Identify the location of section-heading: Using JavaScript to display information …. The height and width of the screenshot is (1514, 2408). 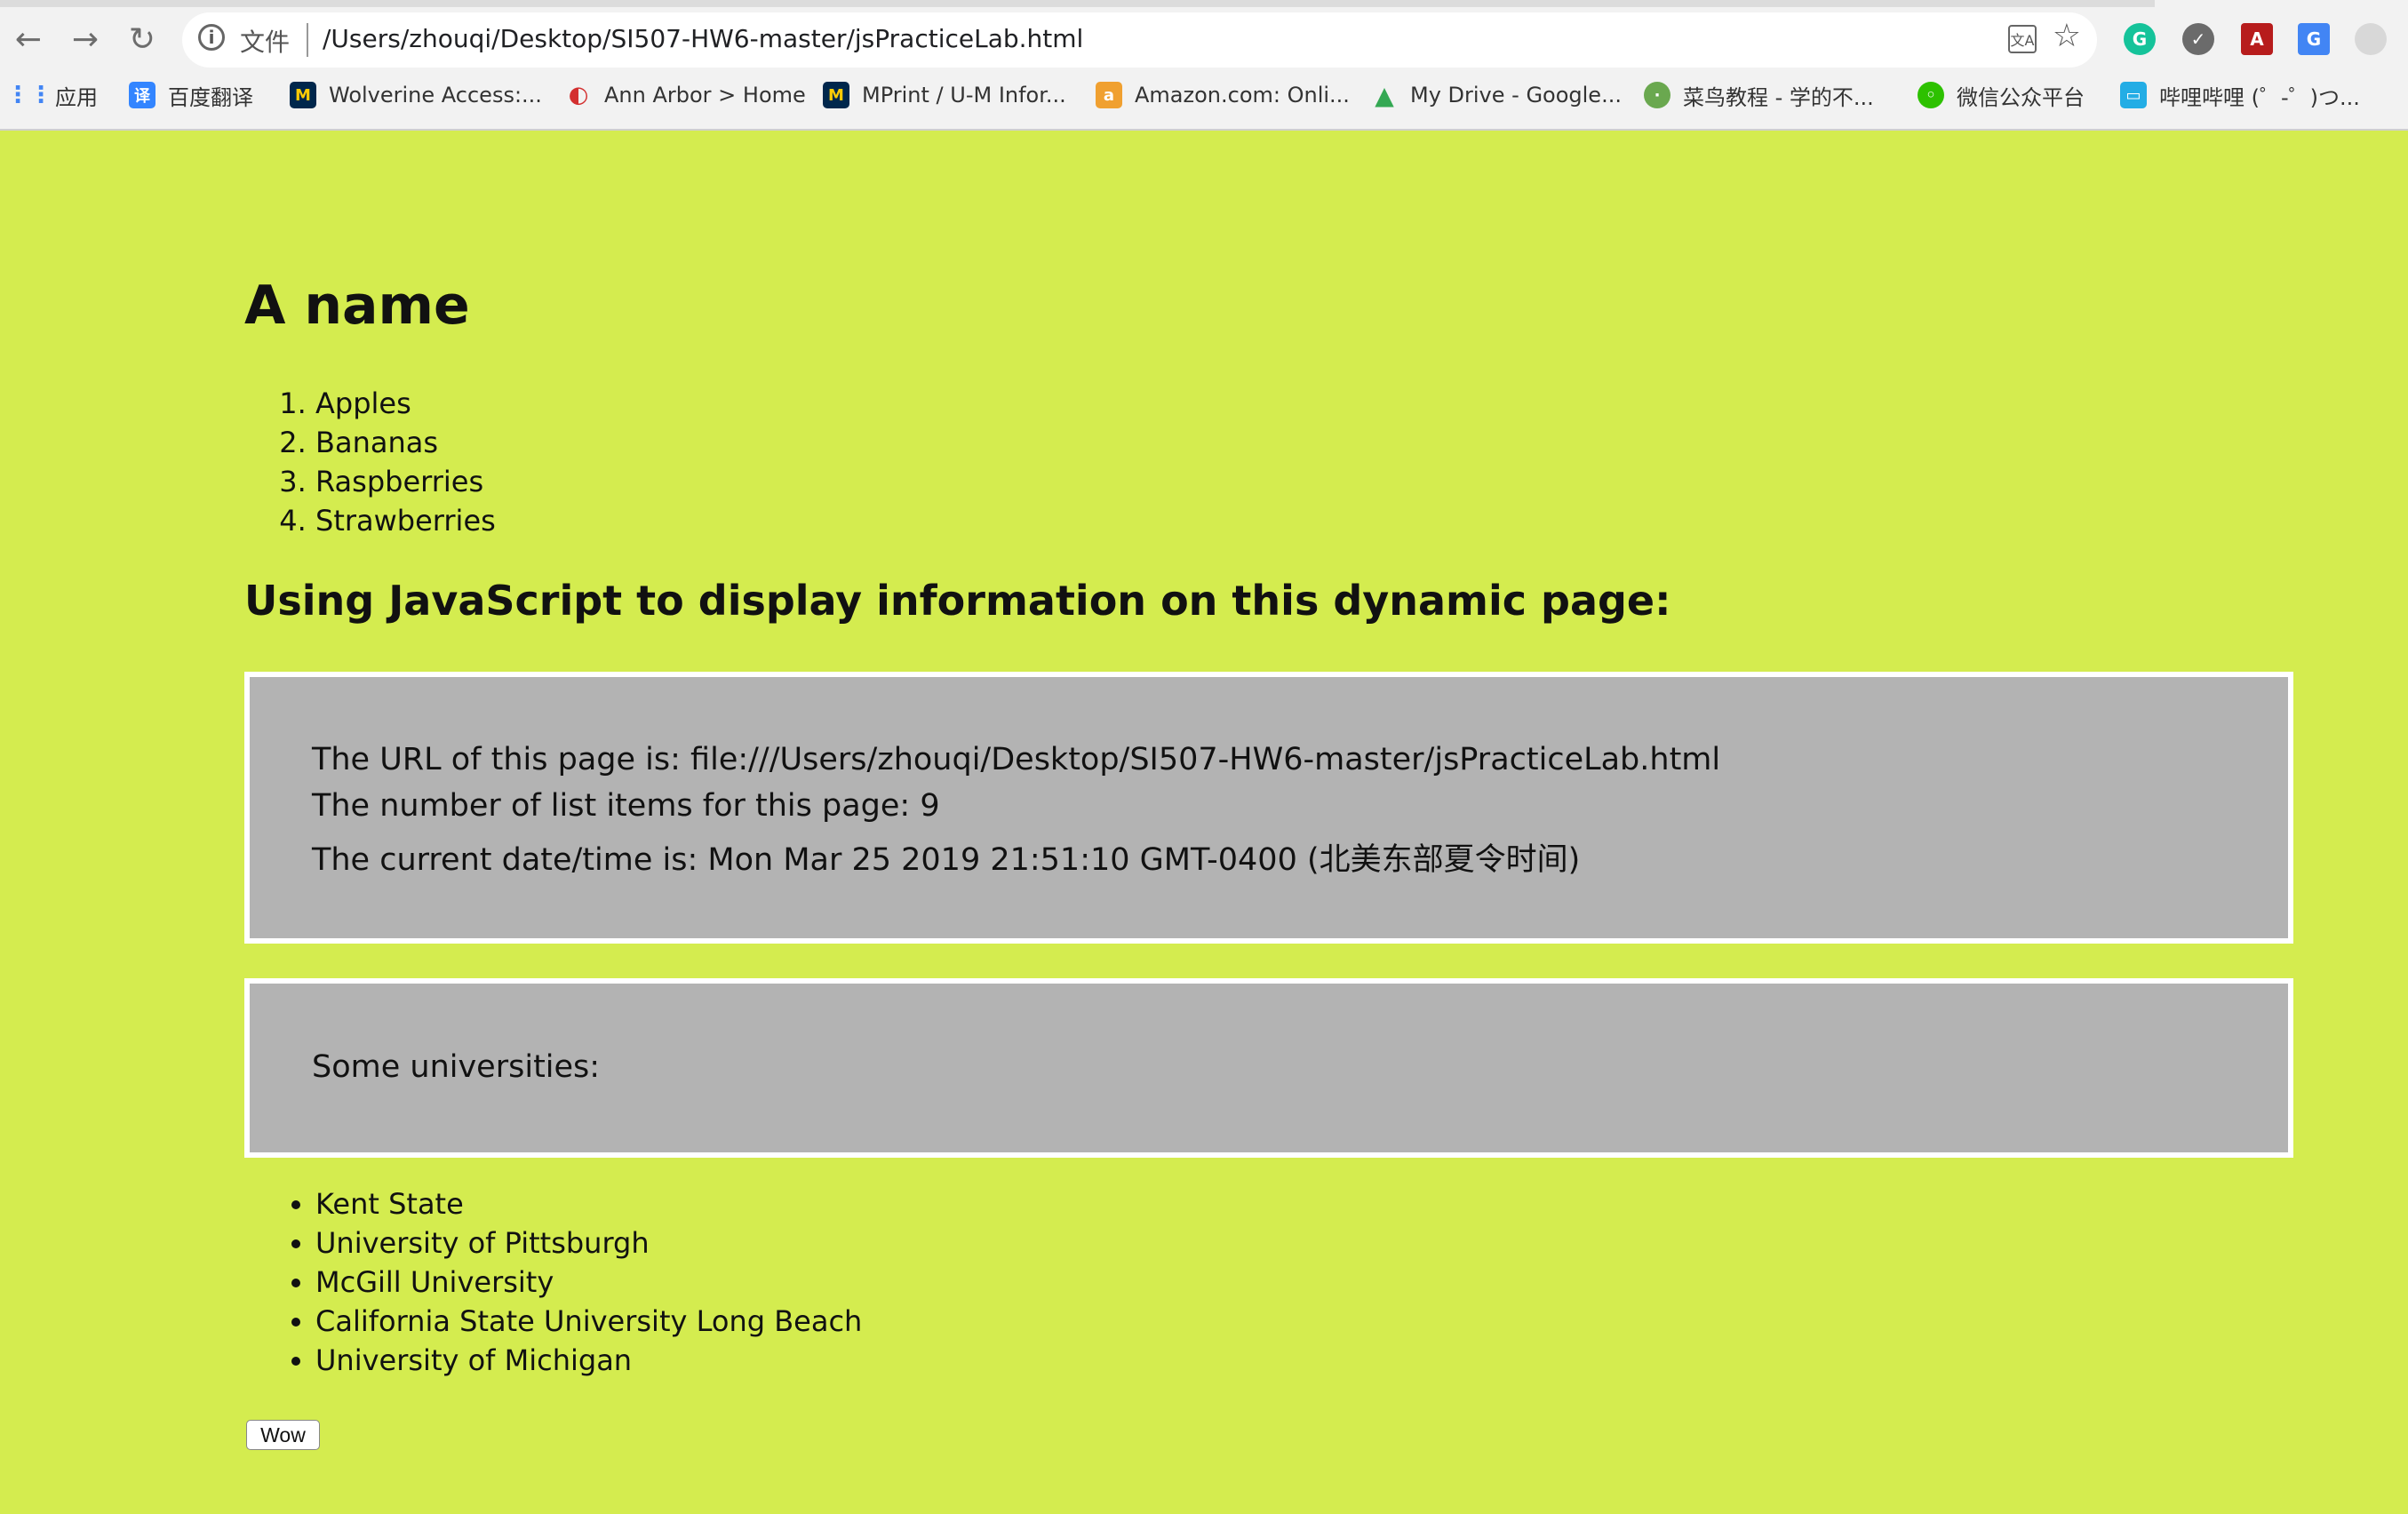
(957, 601).